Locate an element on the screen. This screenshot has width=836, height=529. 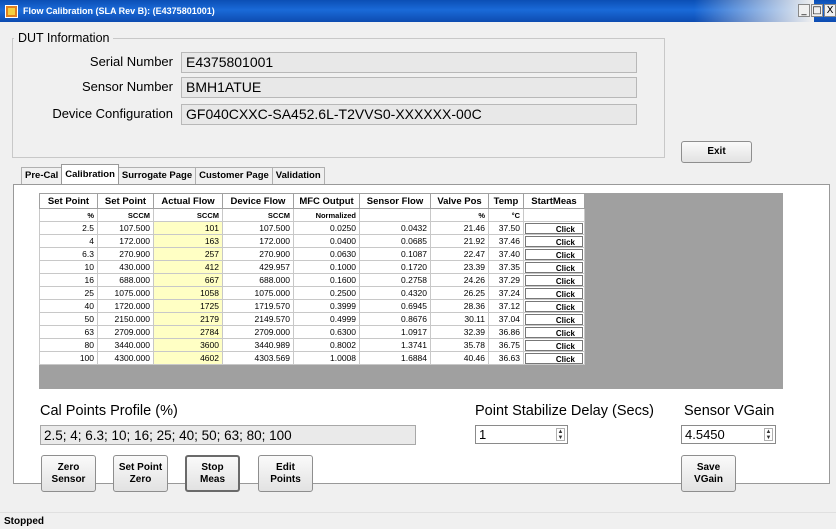
table-cell: 0.1000 is located at coordinates (326, 267).